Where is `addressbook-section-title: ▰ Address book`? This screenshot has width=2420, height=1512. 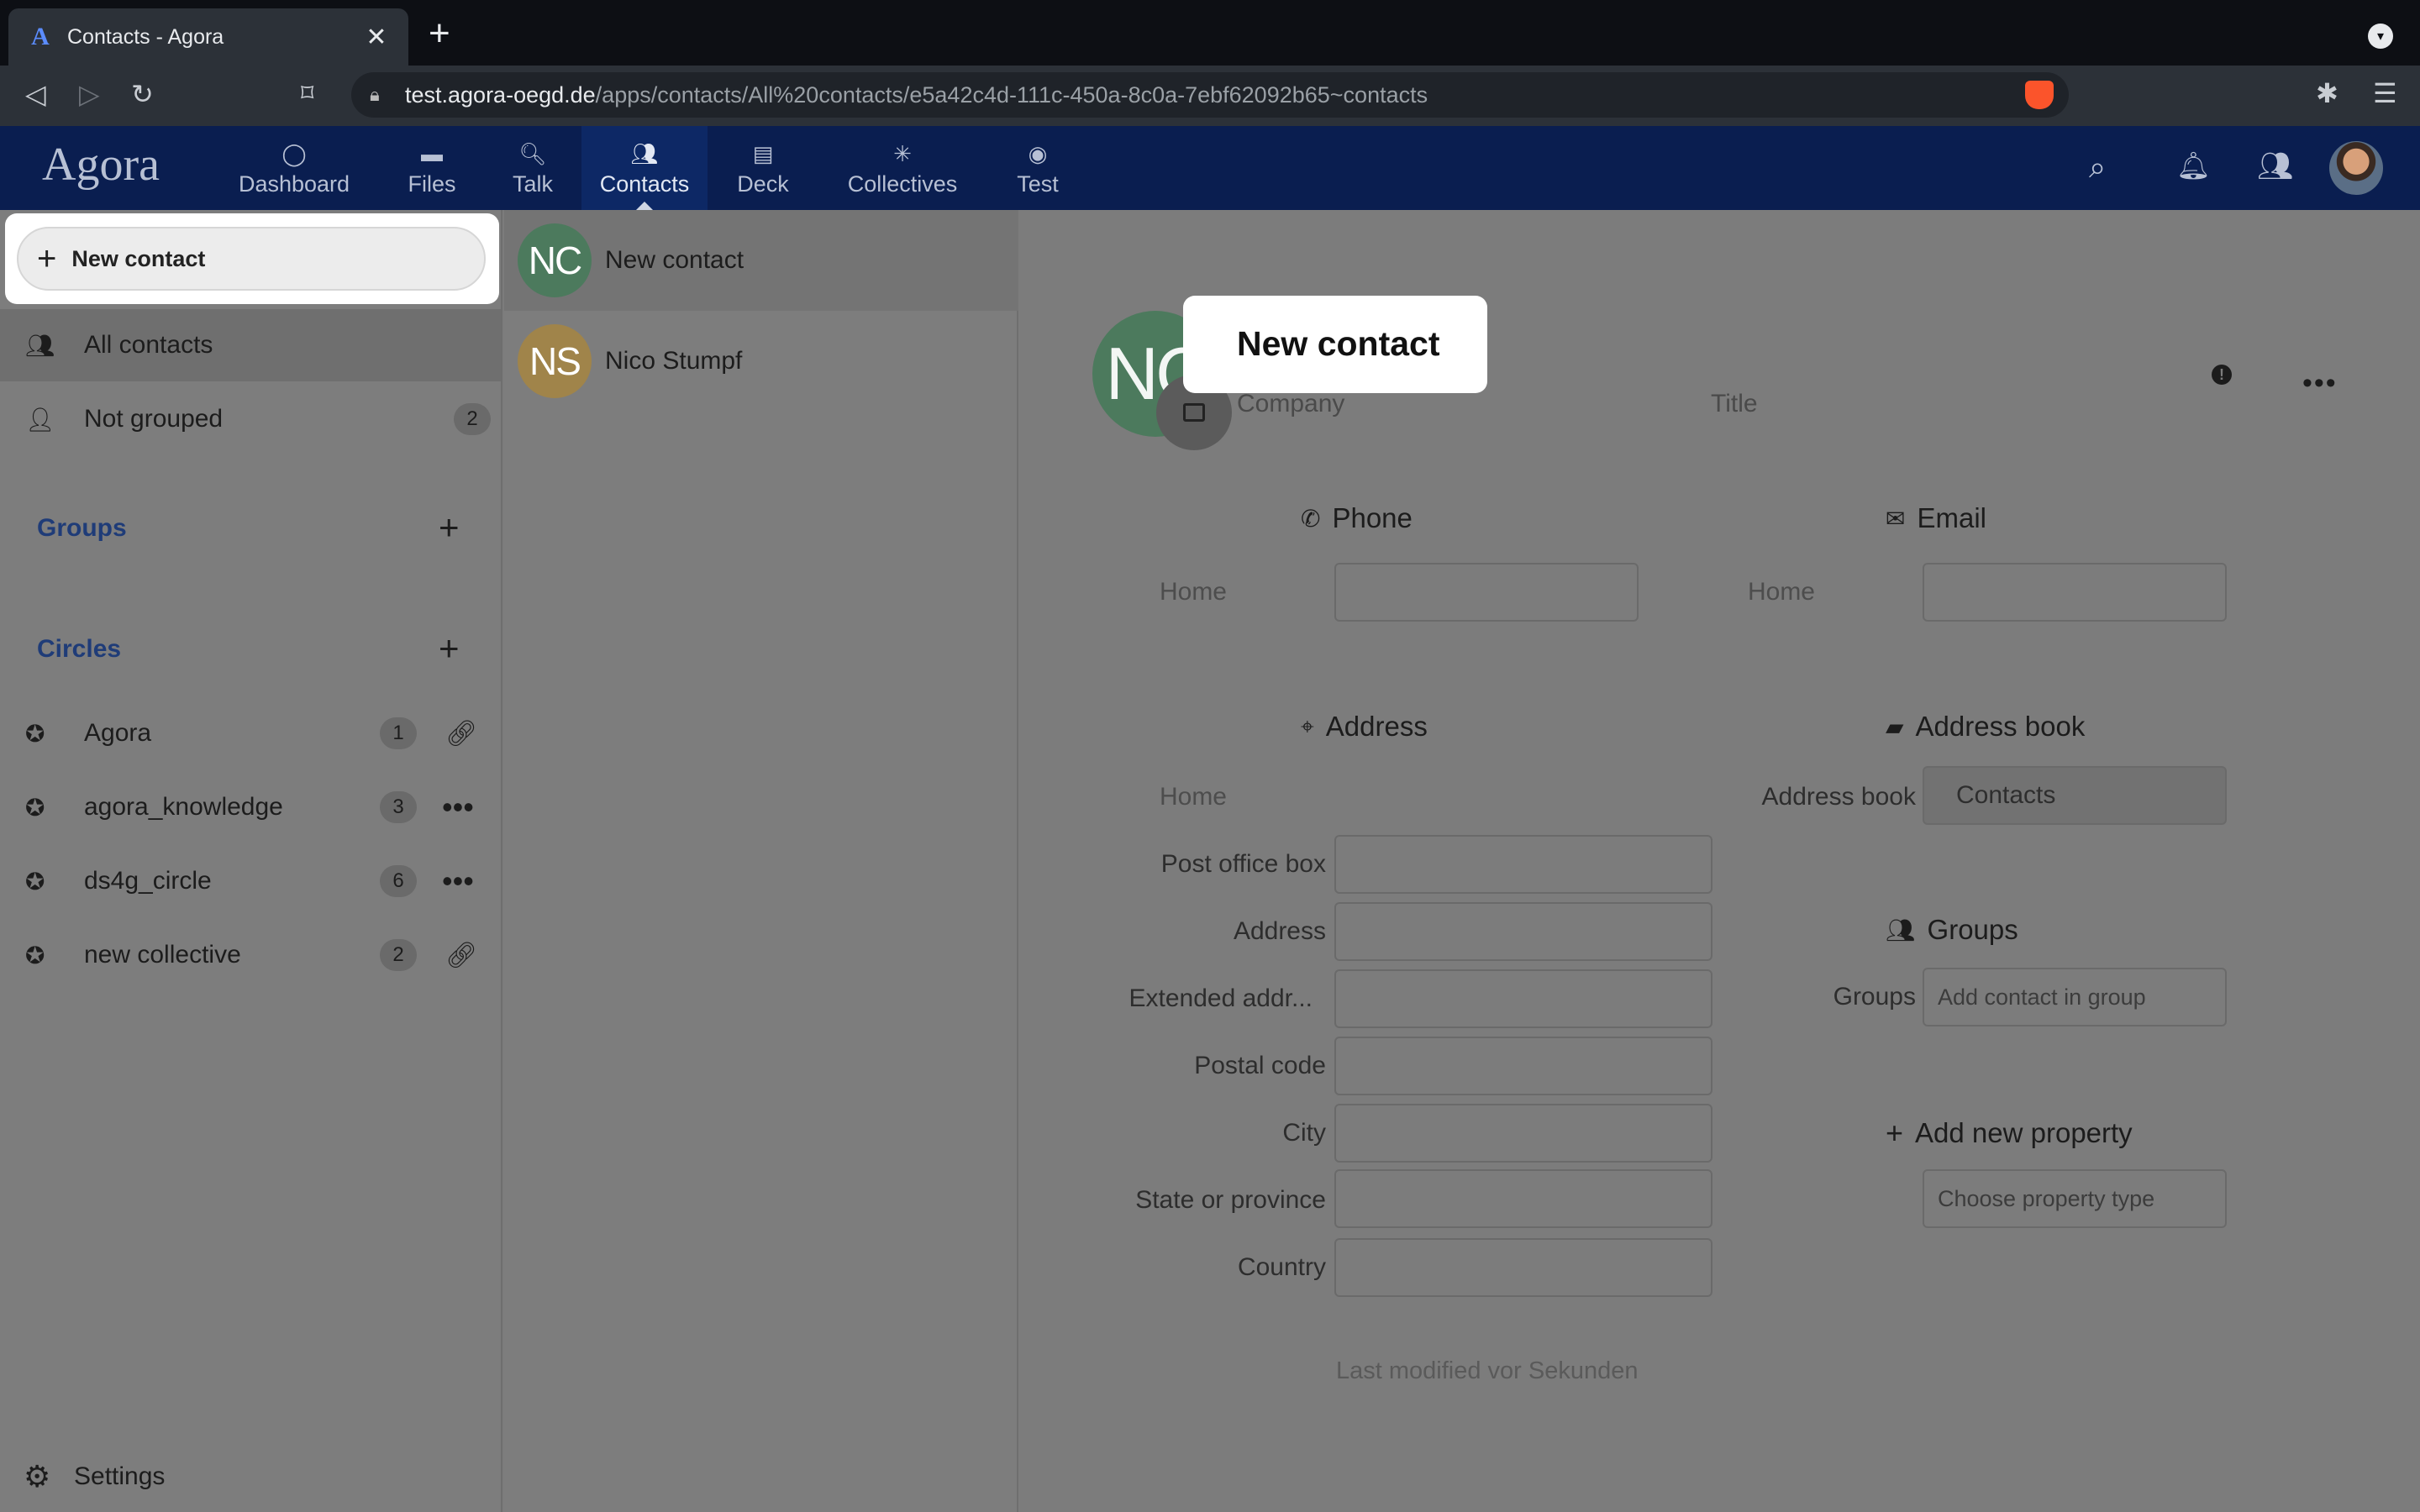 addressbook-section-title: ▰ Address book is located at coordinates (1986, 726).